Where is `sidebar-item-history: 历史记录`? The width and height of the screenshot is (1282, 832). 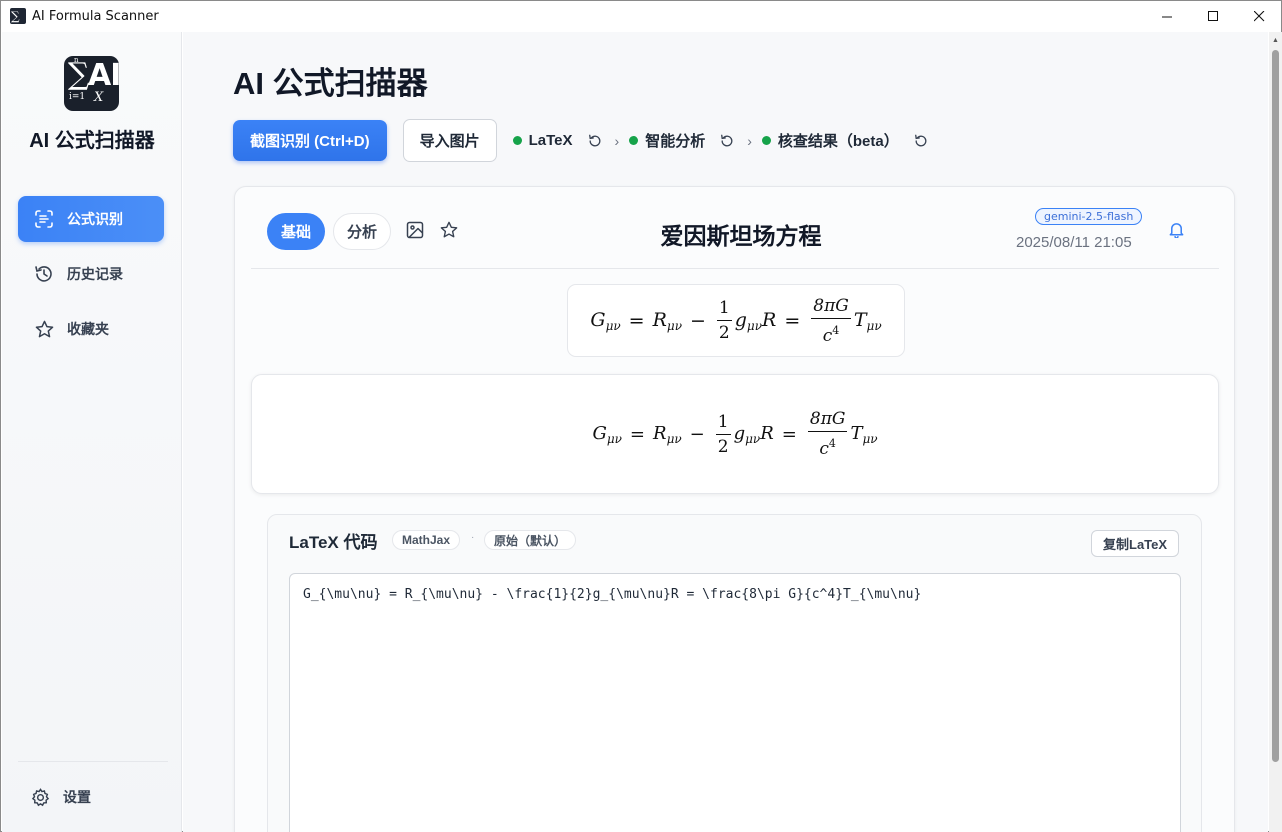 sidebar-item-history: 历史记录 is located at coordinates (91, 274).